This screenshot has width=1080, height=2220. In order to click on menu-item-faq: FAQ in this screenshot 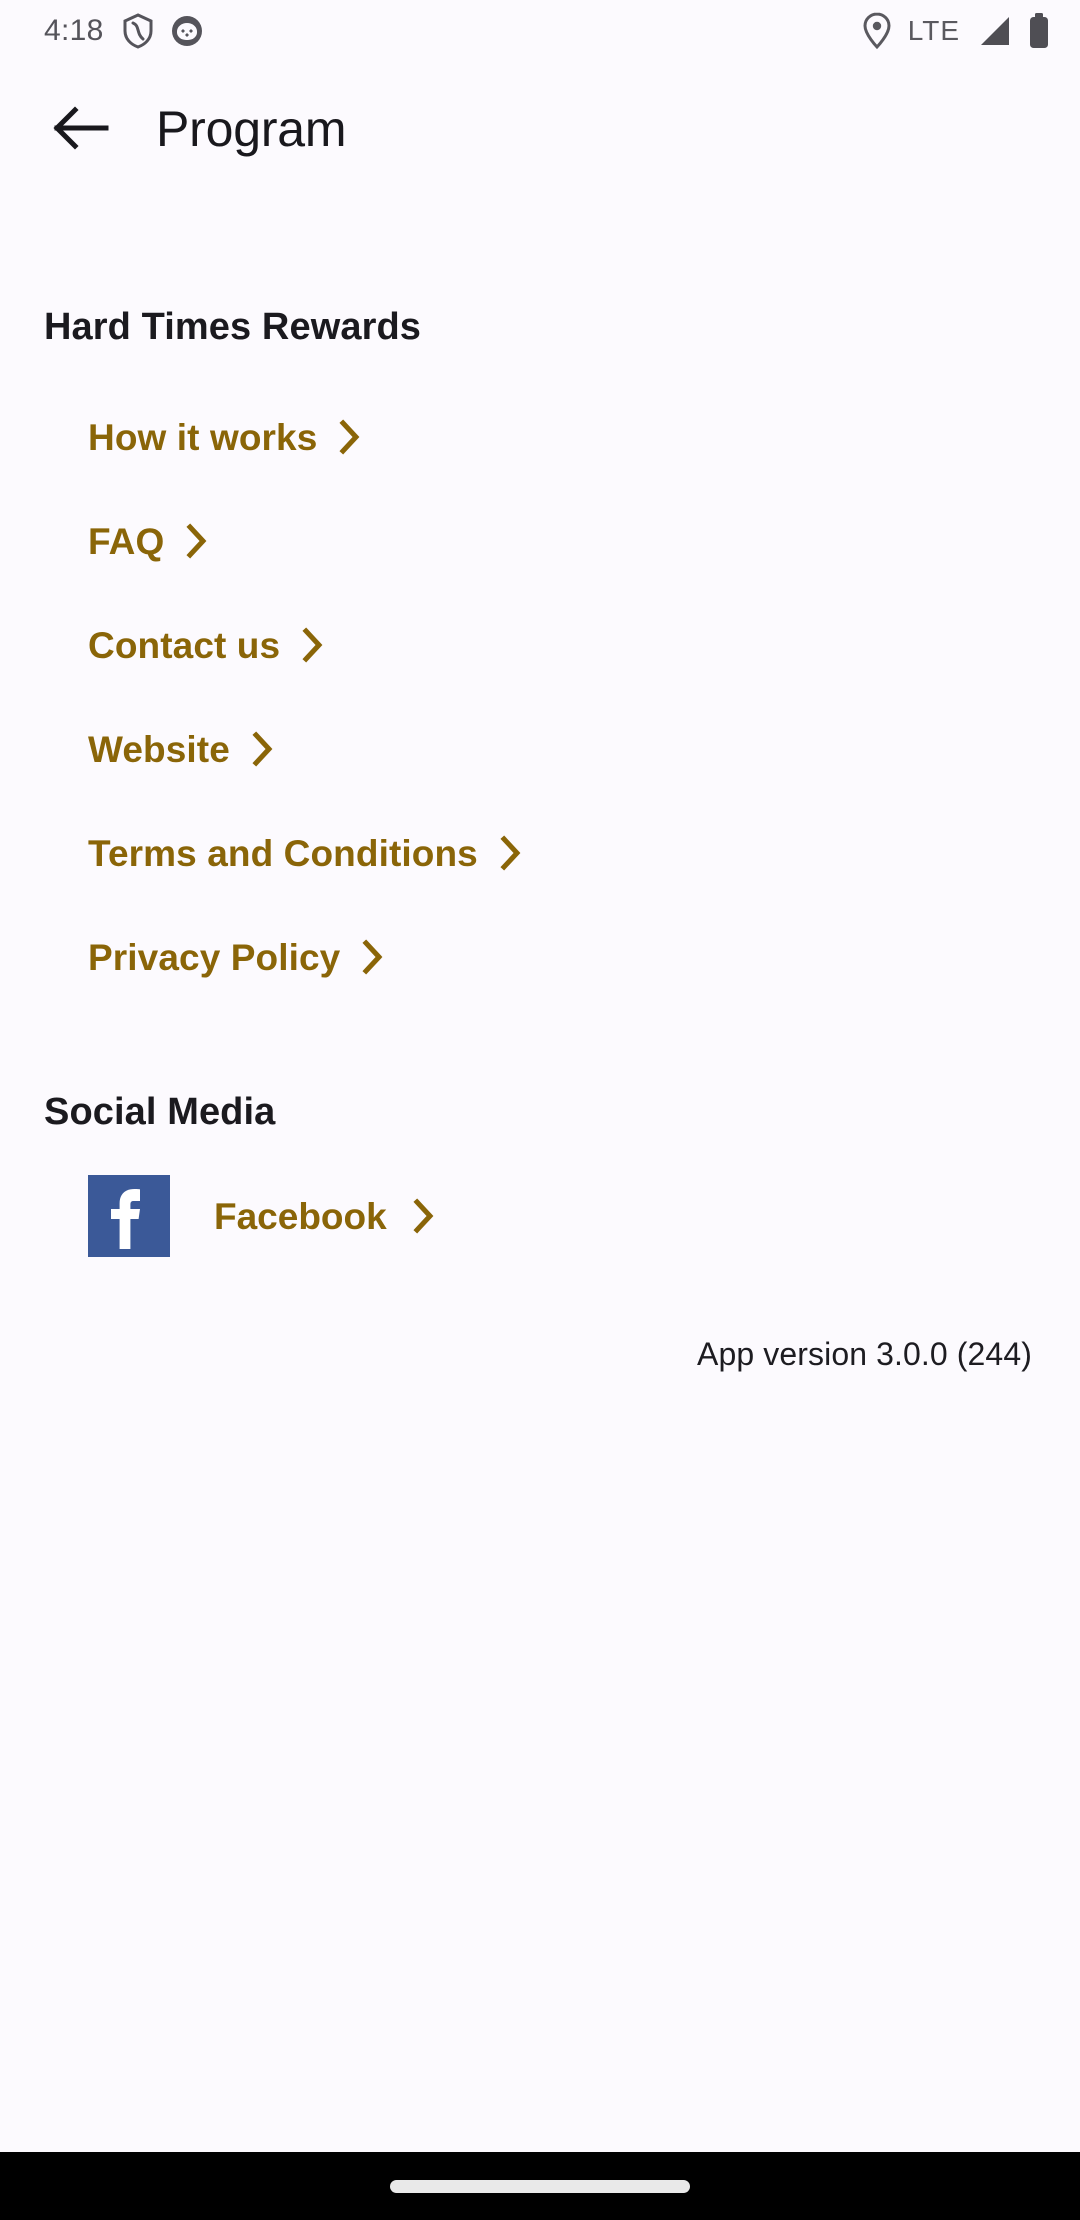, I will do `click(540, 541)`.